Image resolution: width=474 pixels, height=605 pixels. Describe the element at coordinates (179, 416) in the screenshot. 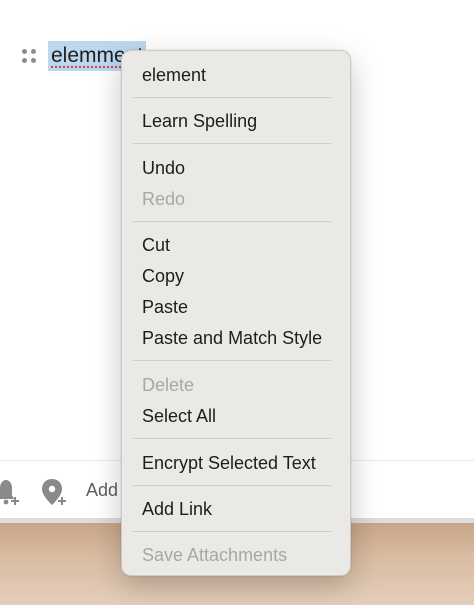

I see `menu-item-select-all: Select All` at that location.